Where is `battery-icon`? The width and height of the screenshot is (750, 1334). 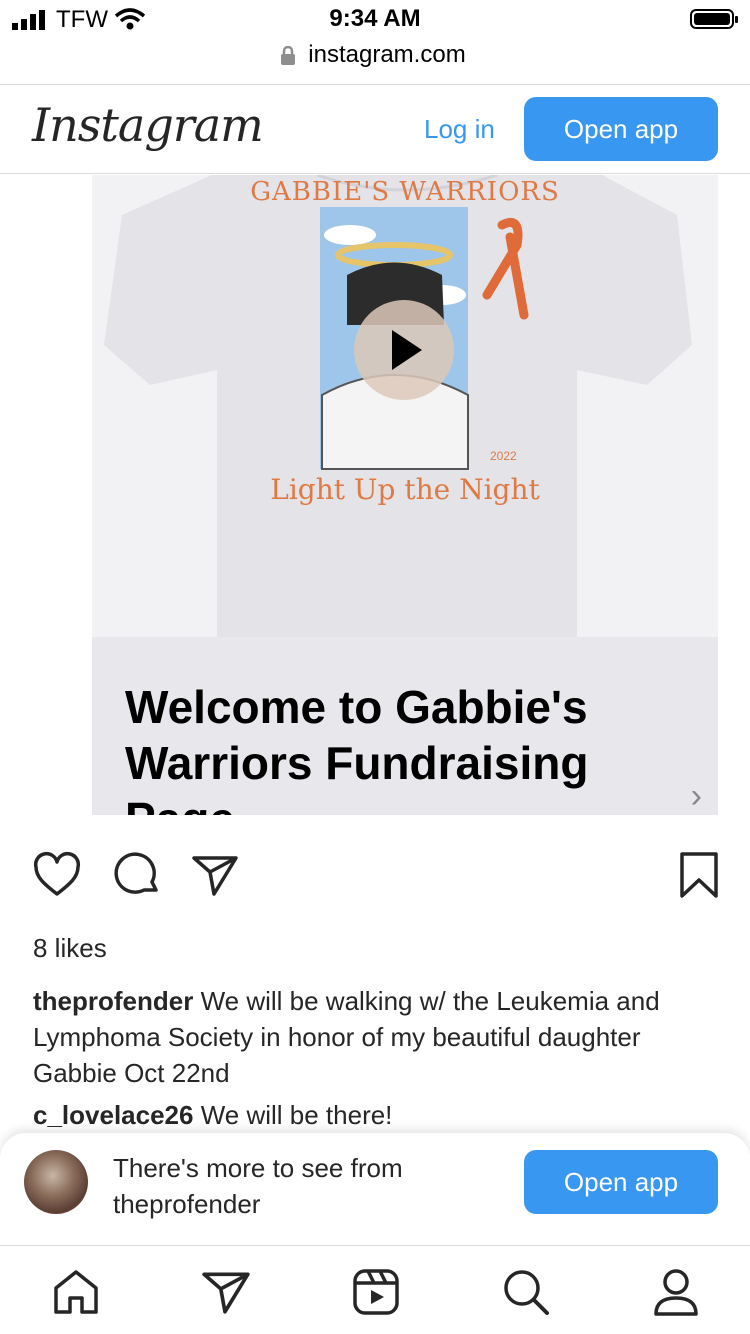 battery-icon is located at coordinates (714, 19).